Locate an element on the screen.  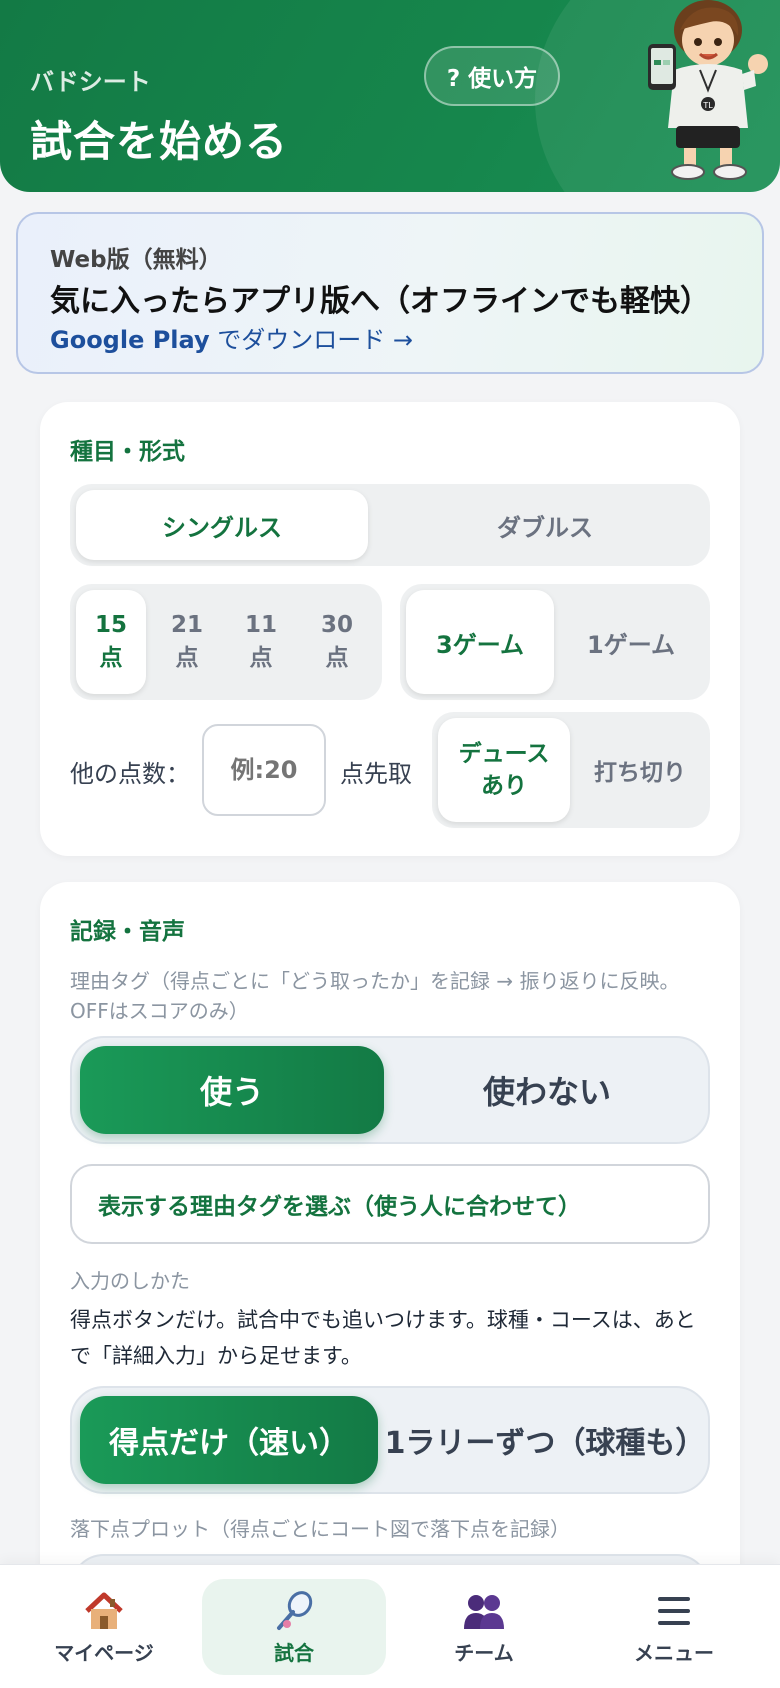
record-section-title: 記録・音声 is located at coordinates (127, 932).